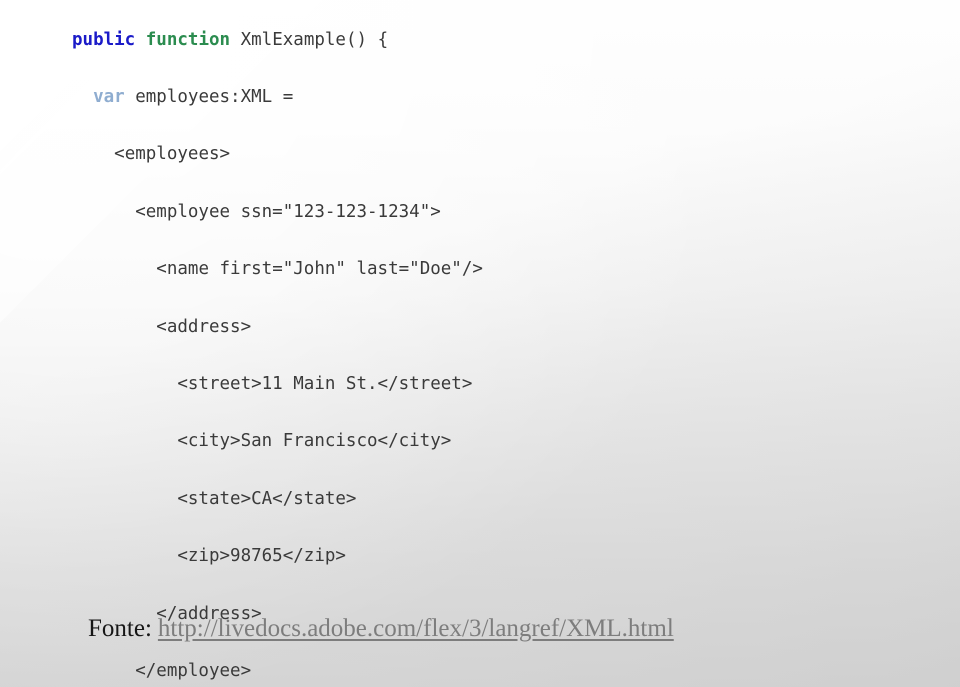 The image size is (960, 687). I want to click on code-text: <state>CA</state>, so click(267, 498).